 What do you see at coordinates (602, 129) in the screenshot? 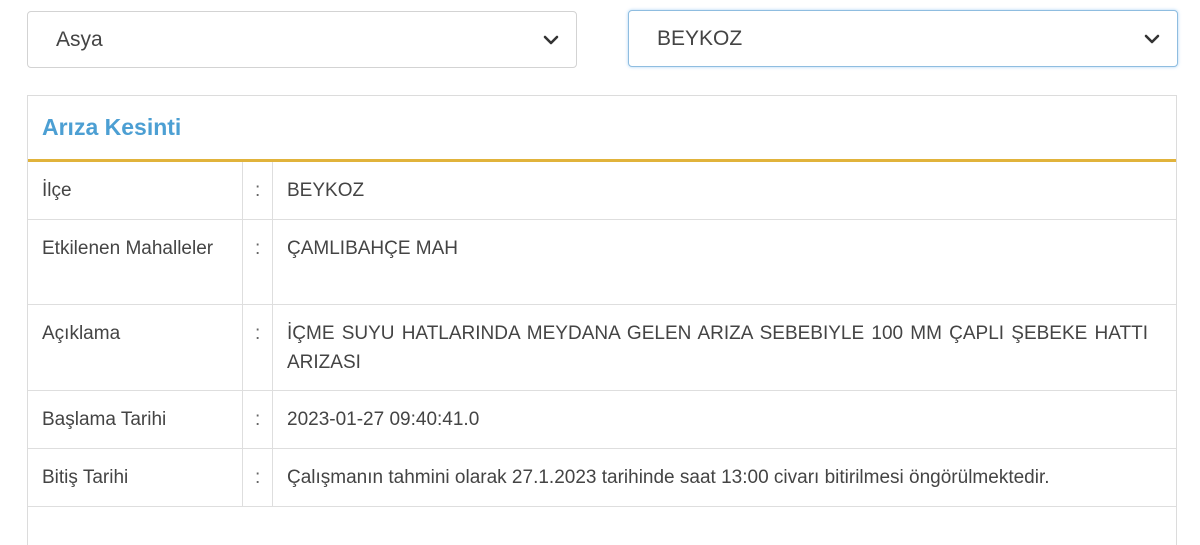
I see `panel-header: Arıza Kesinti` at bounding box center [602, 129].